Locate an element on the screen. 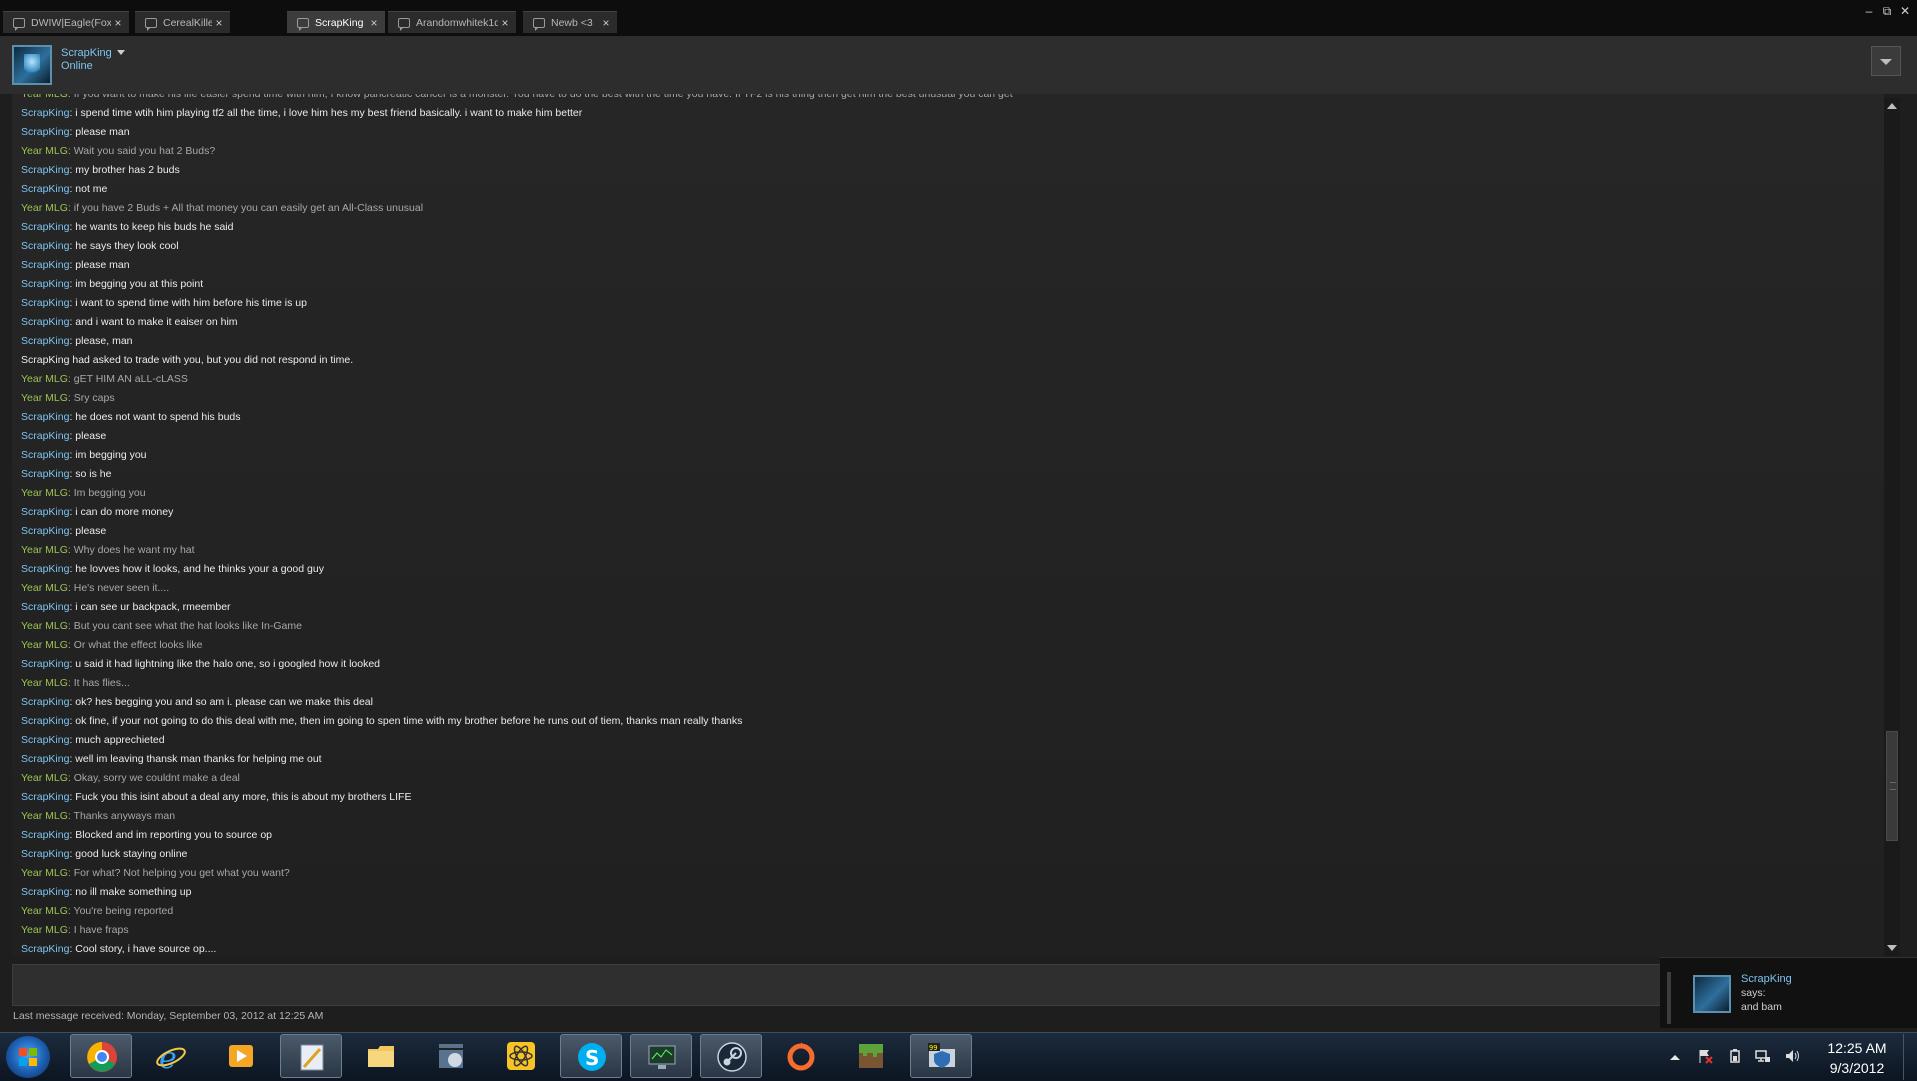 The width and height of the screenshot is (1917, 1081). avatar is located at coordinates (32, 65).